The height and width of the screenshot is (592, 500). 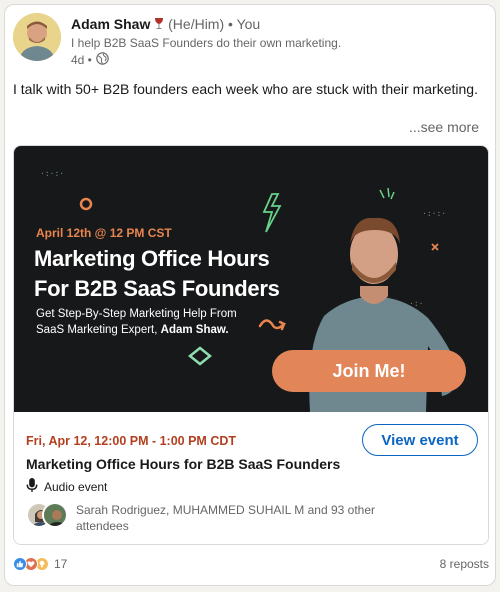 What do you see at coordinates (104, 233) in the screenshot?
I see `banner-date: April 12th @ 12 PM CST` at bounding box center [104, 233].